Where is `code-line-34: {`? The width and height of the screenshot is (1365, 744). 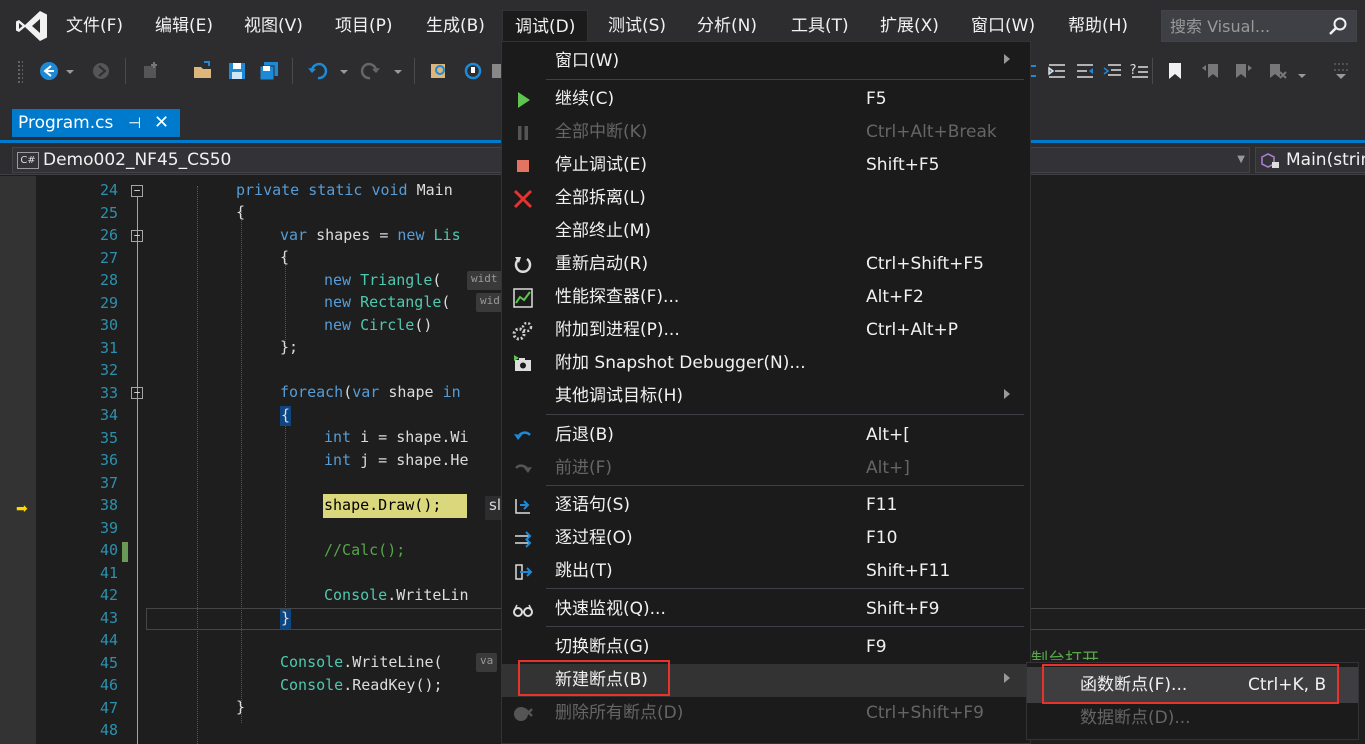
code-line-34: { is located at coordinates (286, 415).